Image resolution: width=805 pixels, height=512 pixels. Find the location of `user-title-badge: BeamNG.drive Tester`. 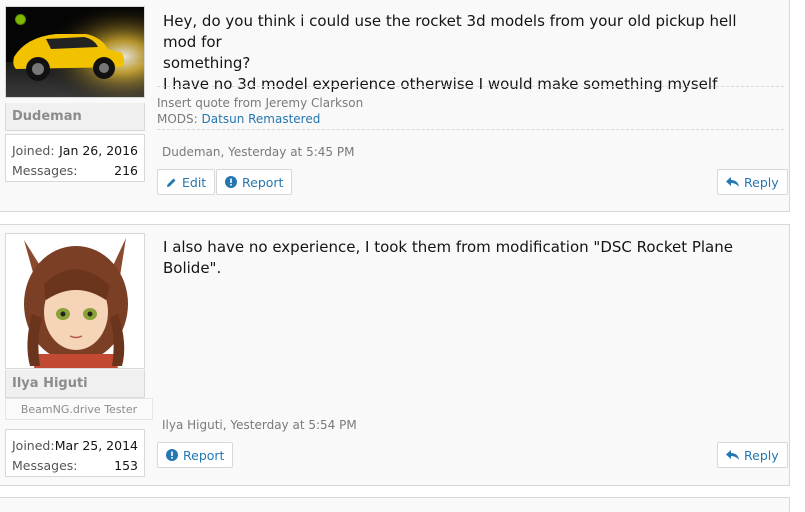

user-title-badge: BeamNG.drive Tester is located at coordinates (79, 409).